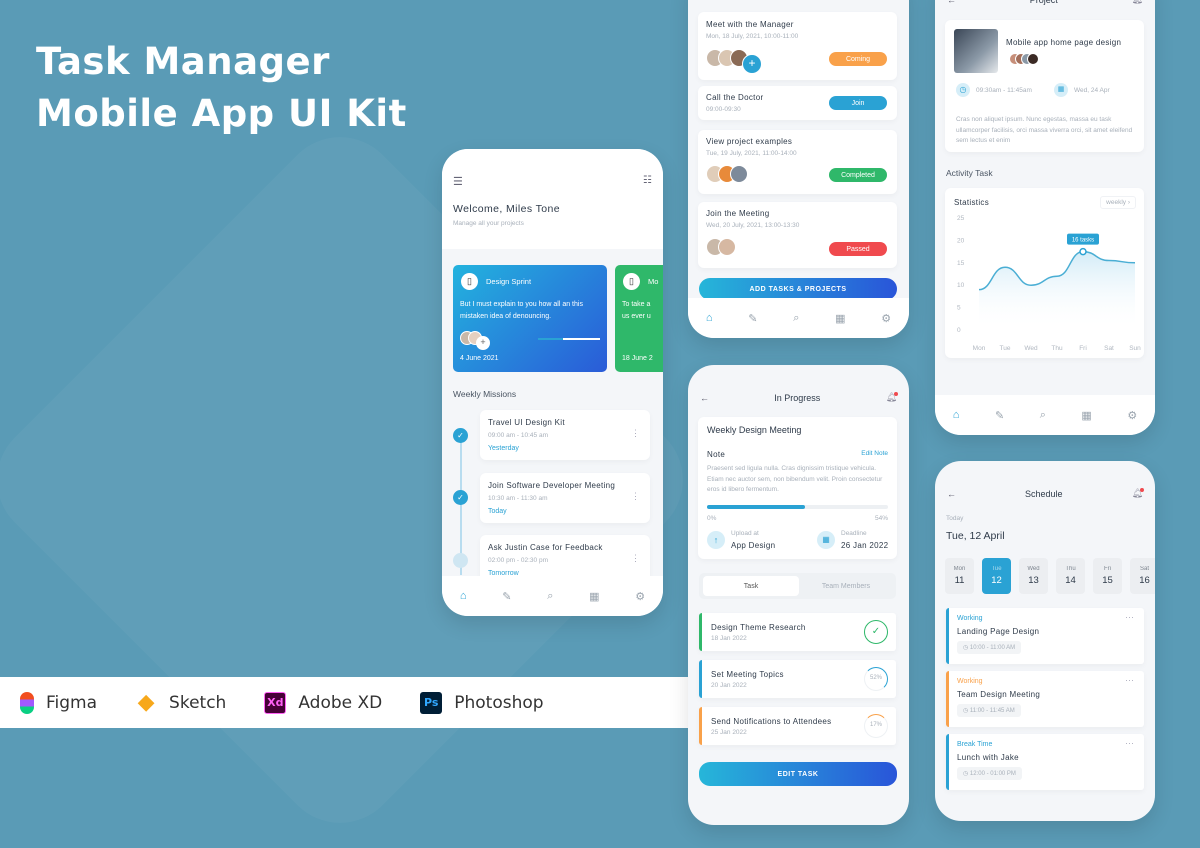 The height and width of the screenshot is (848, 1200). What do you see at coordinates (752, 64) in the screenshot?
I see `add-member-icon: +` at bounding box center [752, 64].